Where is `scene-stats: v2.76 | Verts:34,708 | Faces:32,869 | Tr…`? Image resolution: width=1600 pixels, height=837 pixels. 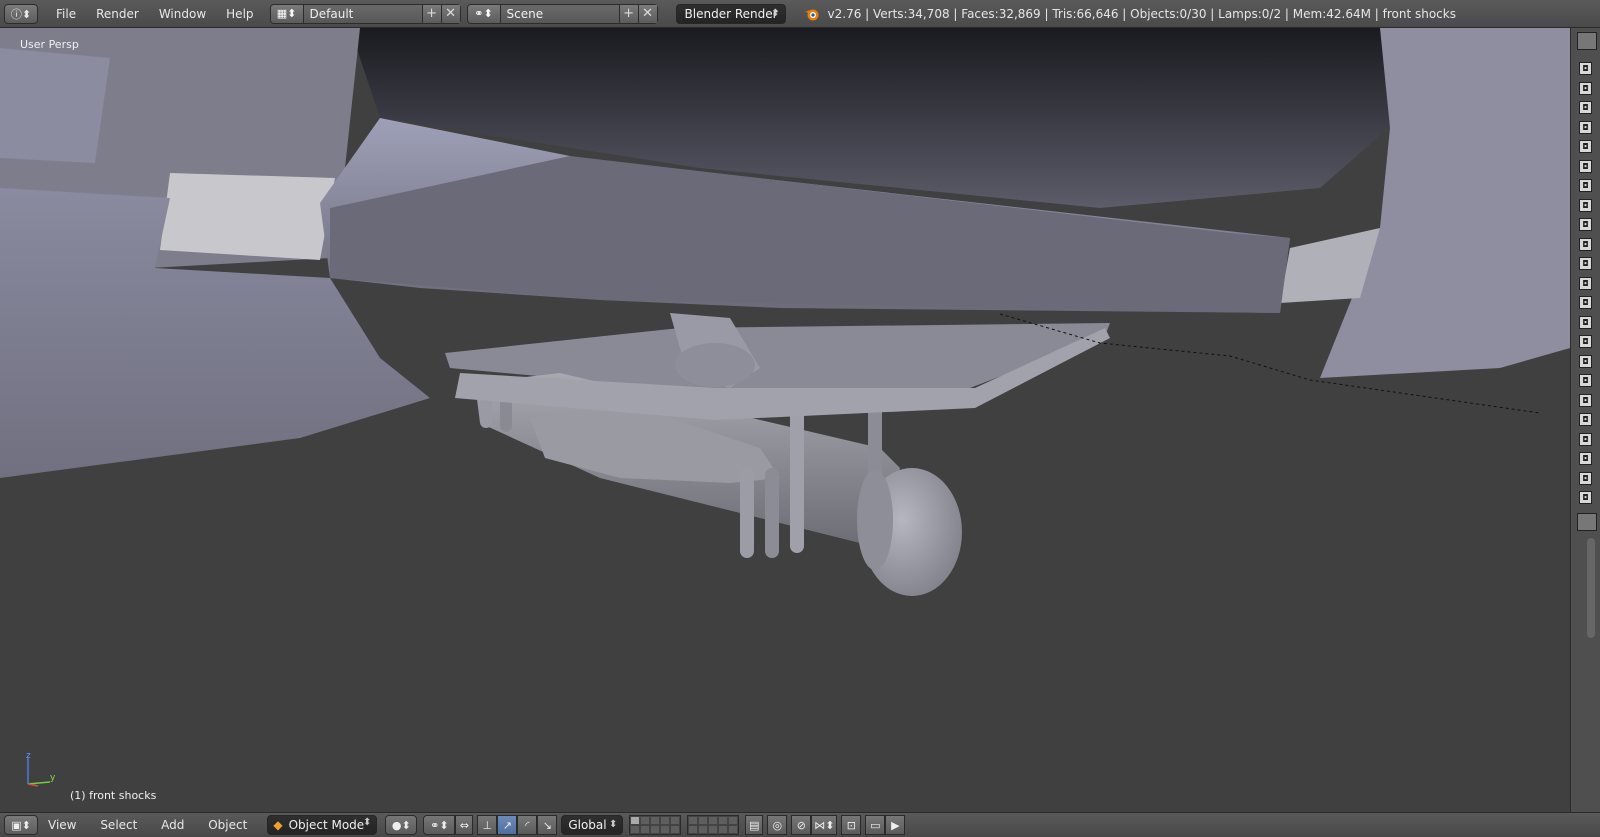
scene-stats: v2.76 | Verts:34,708 | Faces:32,869 | Tr… is located at coordinates (1130, 14).